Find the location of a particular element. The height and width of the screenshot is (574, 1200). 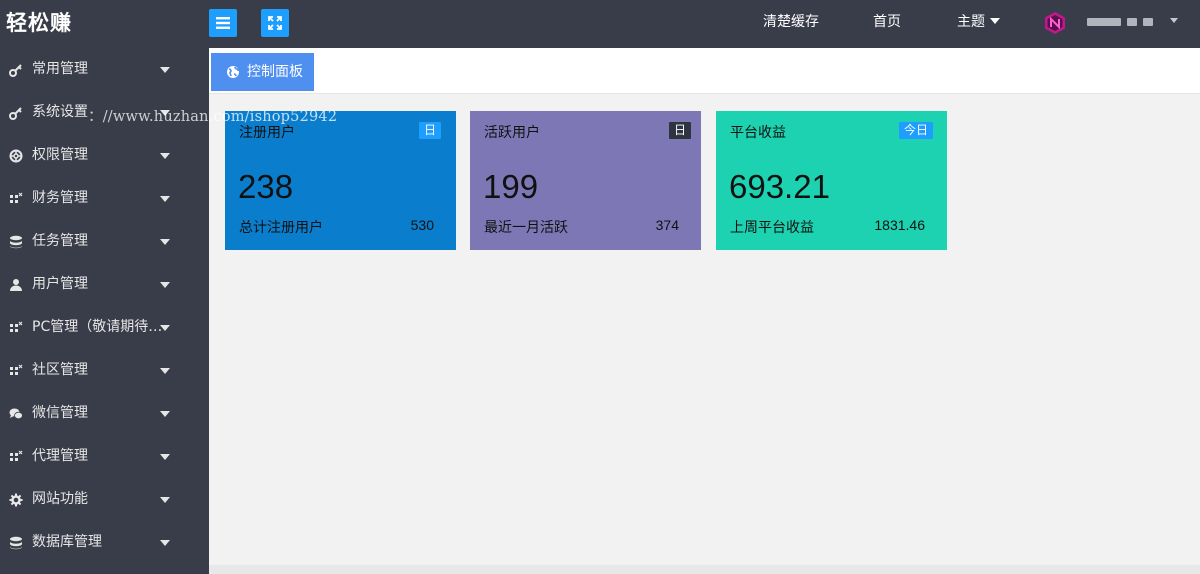

sidebar-item-label: 常用管理 is located at coordinates (60, 69).